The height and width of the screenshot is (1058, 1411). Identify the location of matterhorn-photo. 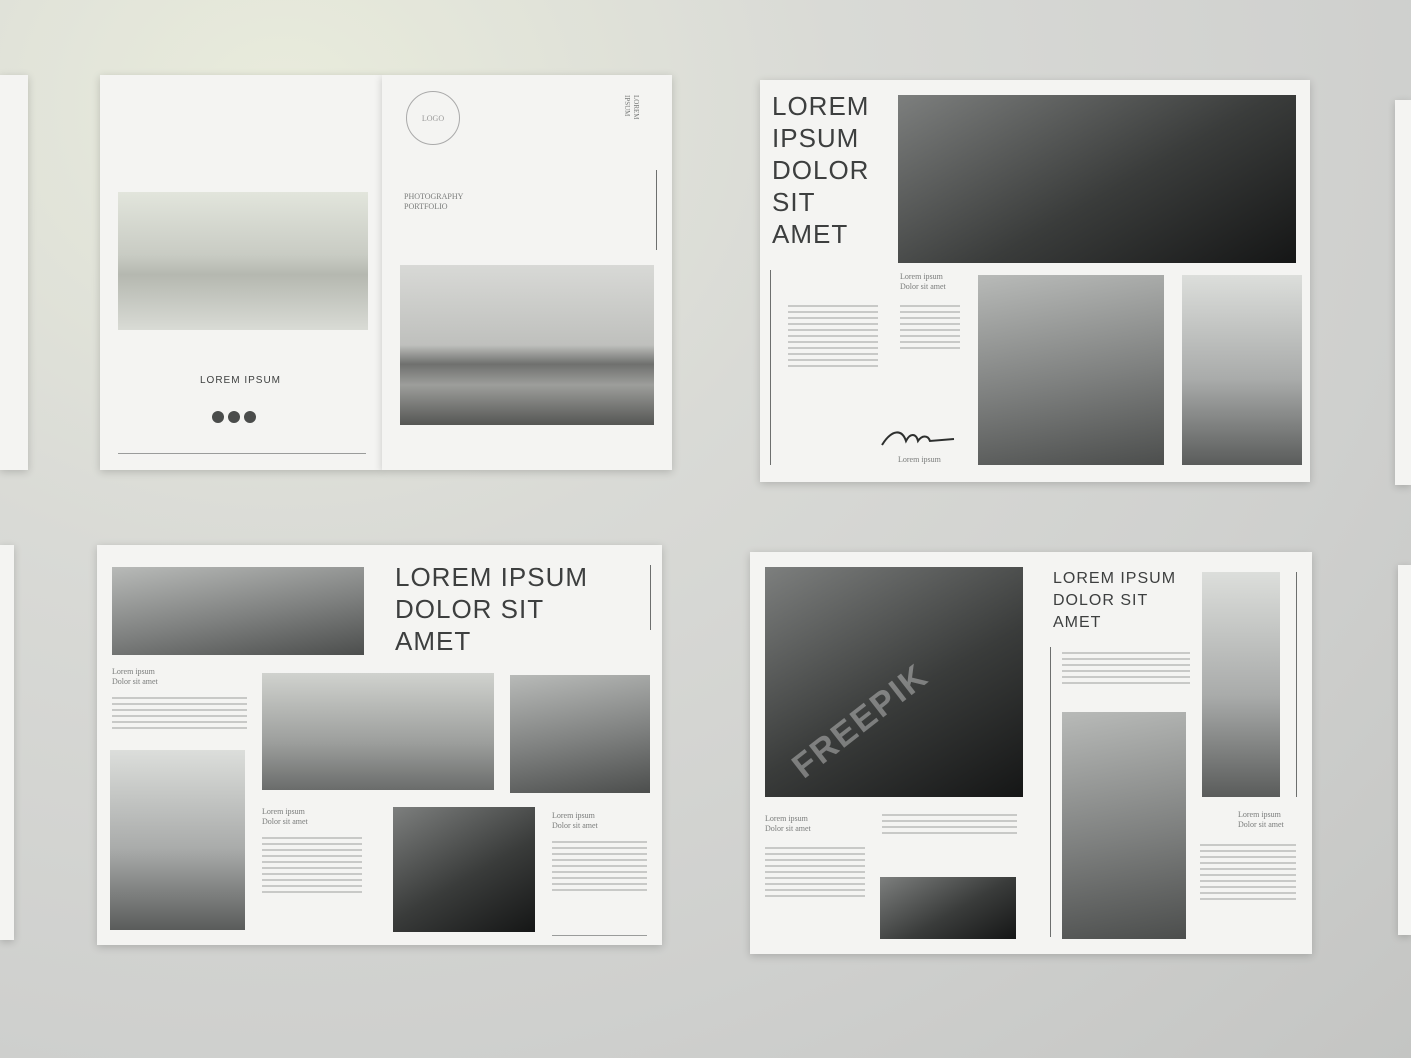
(1124, 825).